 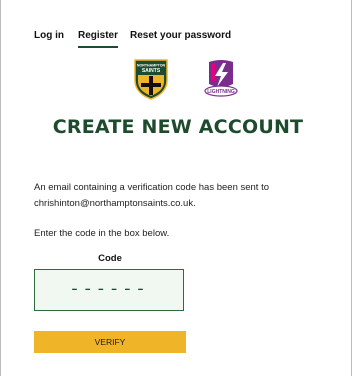 I want to click on saints-logo-line2: SAINTS, so click(x=151, y=71).